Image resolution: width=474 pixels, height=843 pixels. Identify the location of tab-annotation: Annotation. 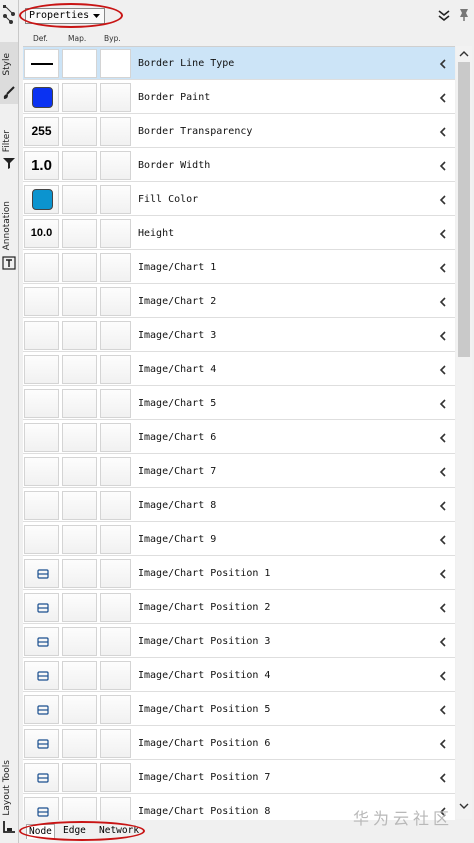
(9, 233).